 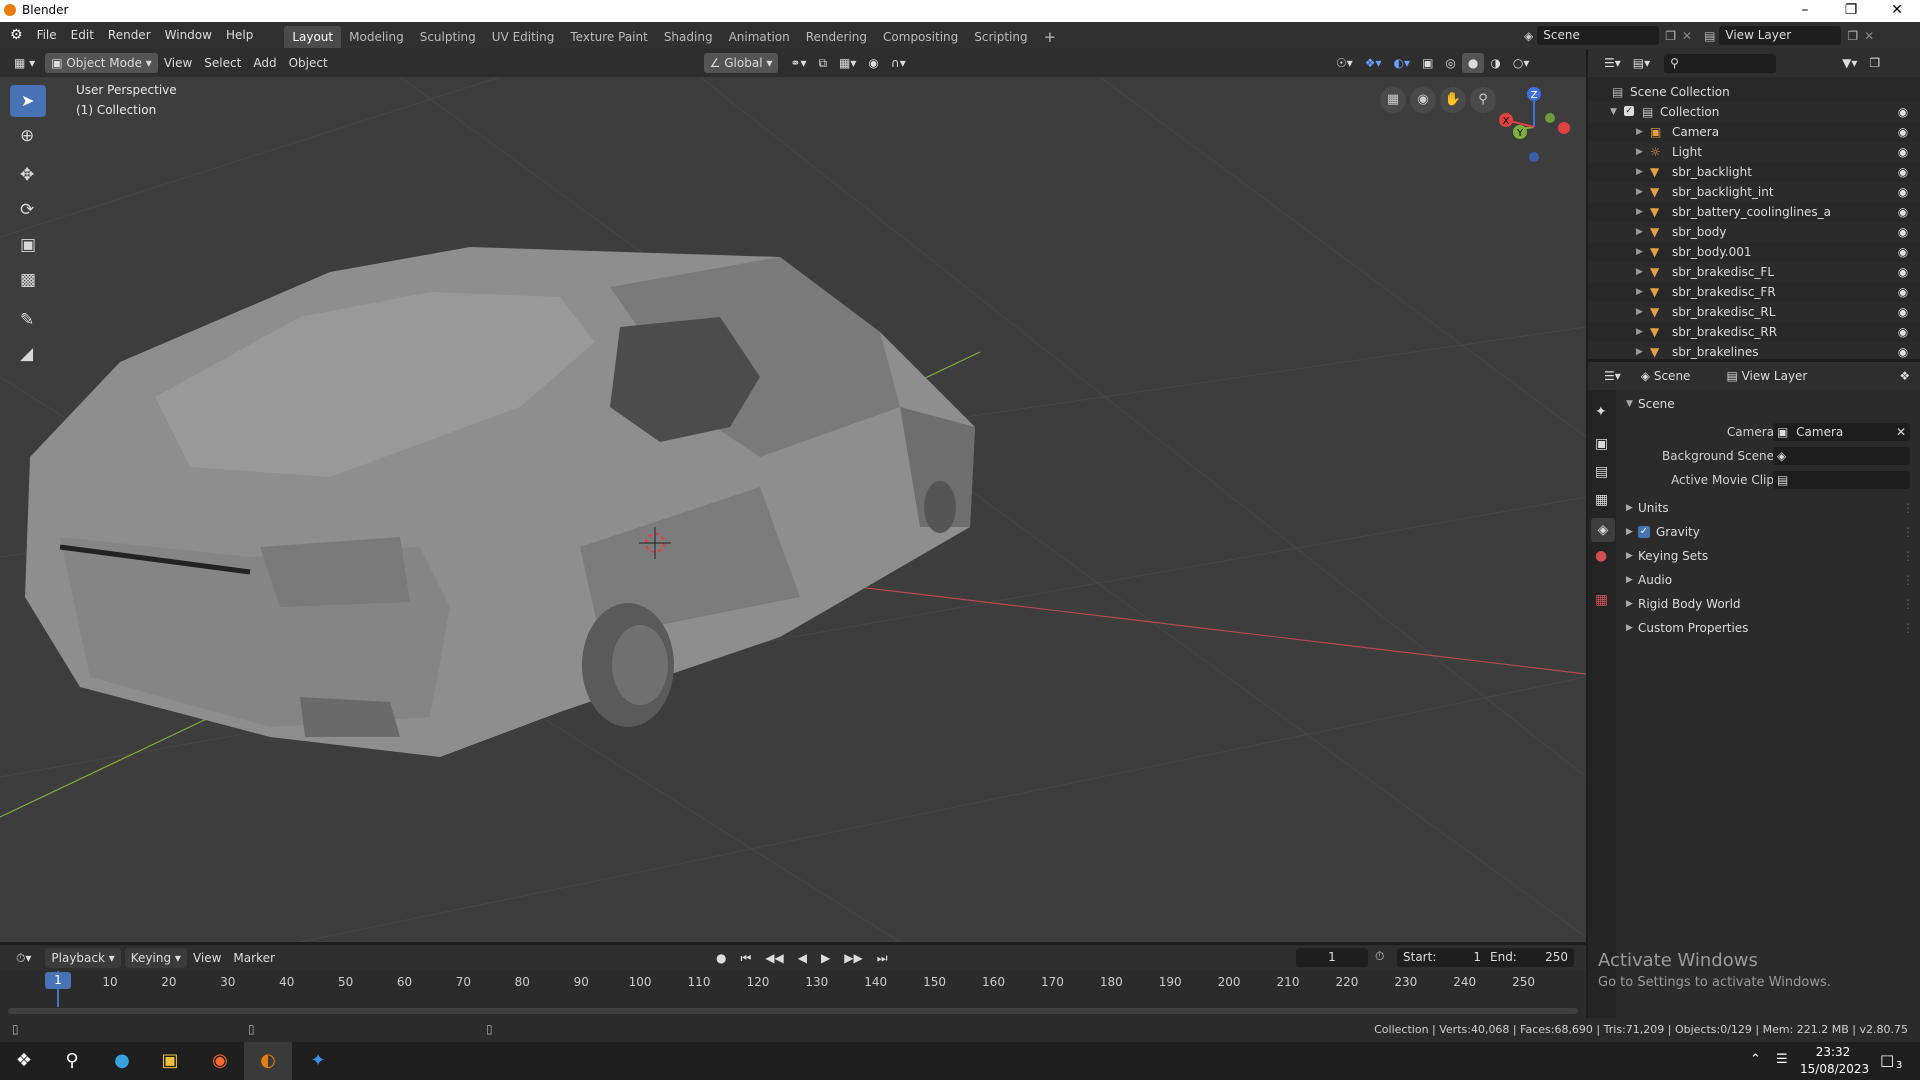 What do you see at coordinates (1768, 556) in the screenshot?
I see `property-section: ▶ Keying Sets ⋮` at bounding box center [1768, 556].